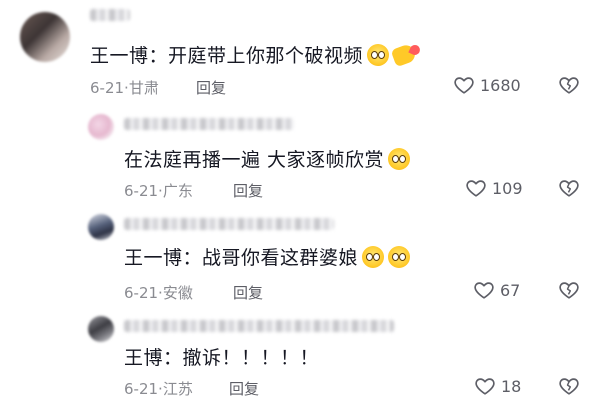 The height and width of the screenshot is (410, 600). What do you see at coordinates (267, 258) in the screenshot?
I see `comment-text: 王一博：战哥你看这群婆娘` at bounding box center [267, 258].